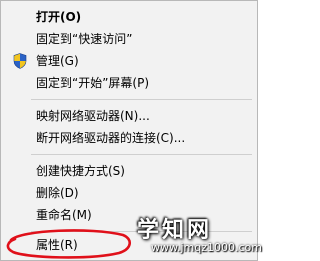 The image size is (320, 261). Describe the element at coordinates (57, 193) in the screenshot. I see `menu-item-label: 删除(D)` at that location.